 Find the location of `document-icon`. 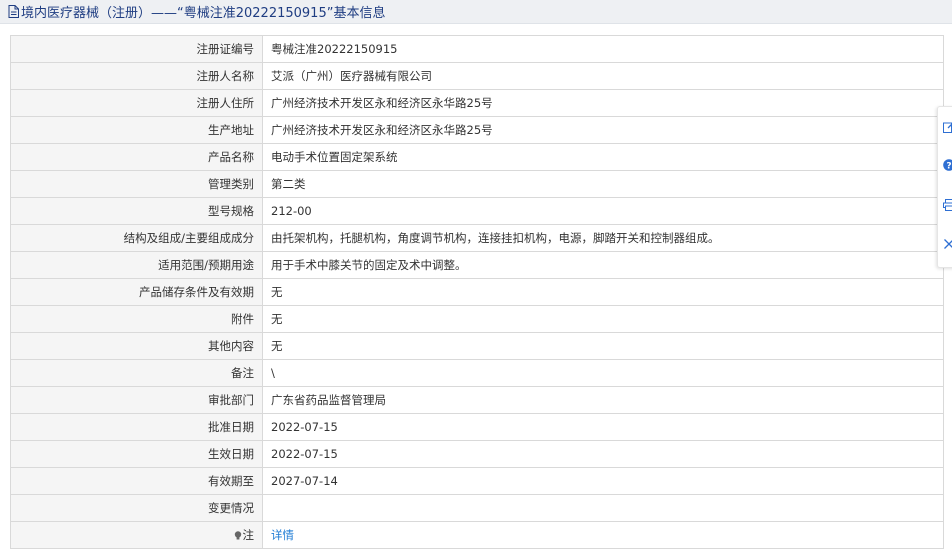

document-icon is located at coordinates (13, 11).